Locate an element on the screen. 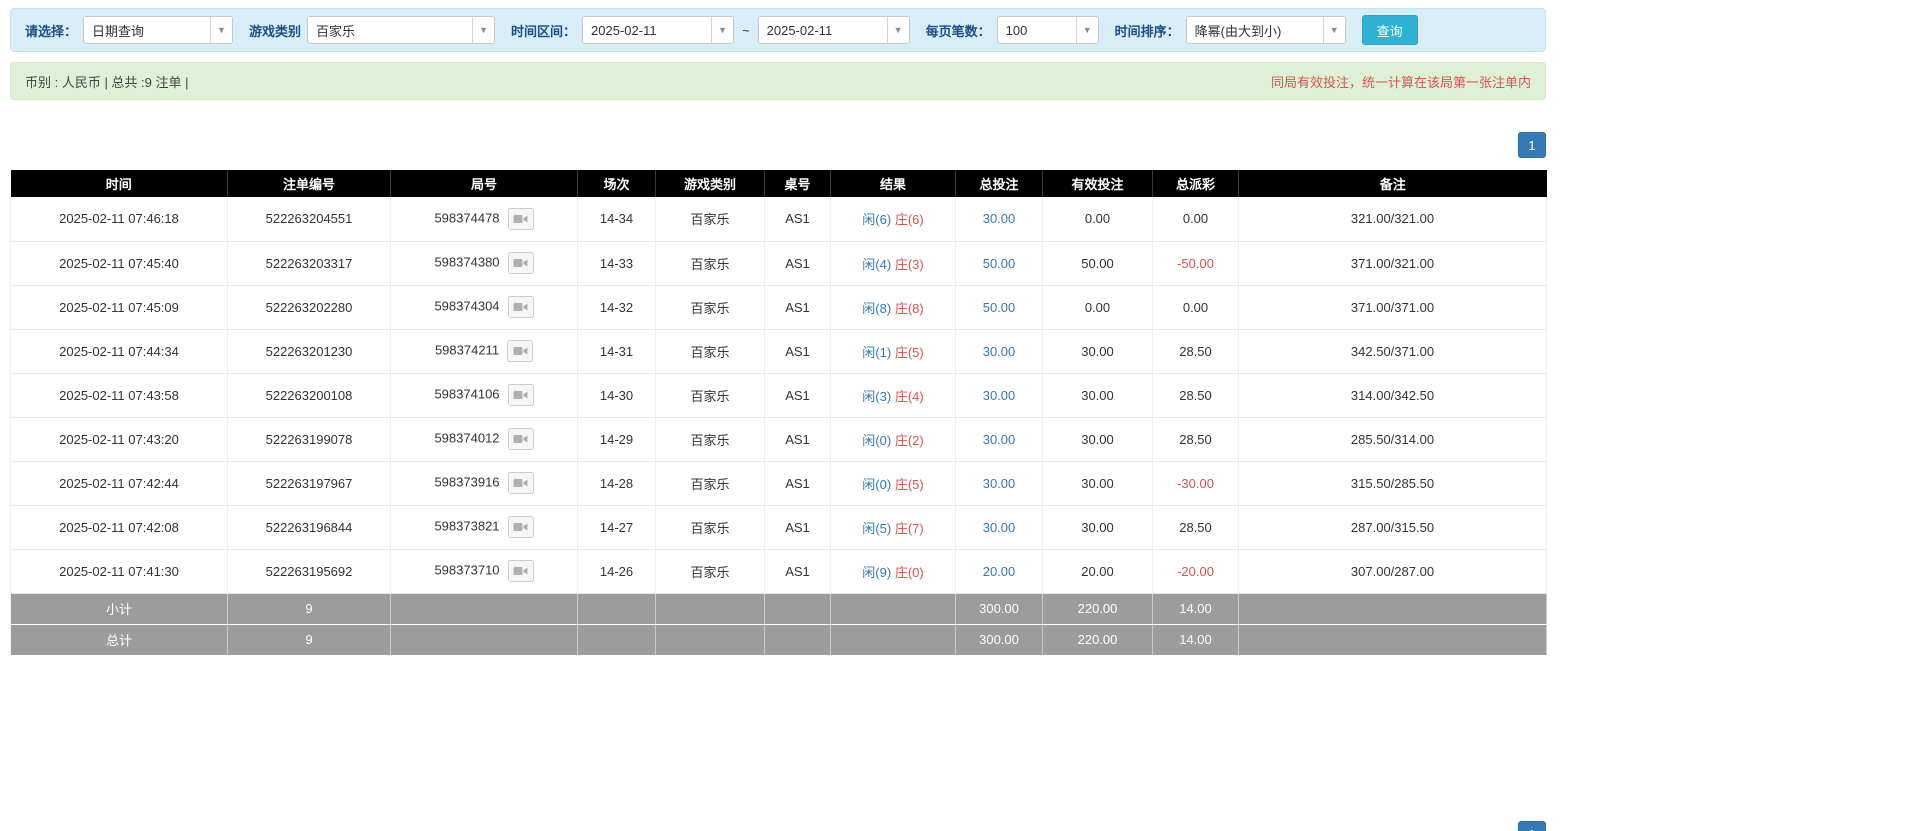 The width and height of the screenshot is (1910, 831). cell-time: 2025-02-11 07:43:20 is located at coordinates (119, 439).